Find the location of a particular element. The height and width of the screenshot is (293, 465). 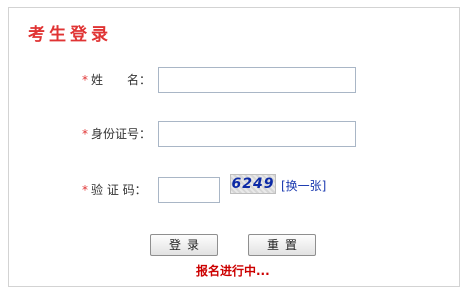

id-label: 身份证号： is located at coordinates (121, 134).